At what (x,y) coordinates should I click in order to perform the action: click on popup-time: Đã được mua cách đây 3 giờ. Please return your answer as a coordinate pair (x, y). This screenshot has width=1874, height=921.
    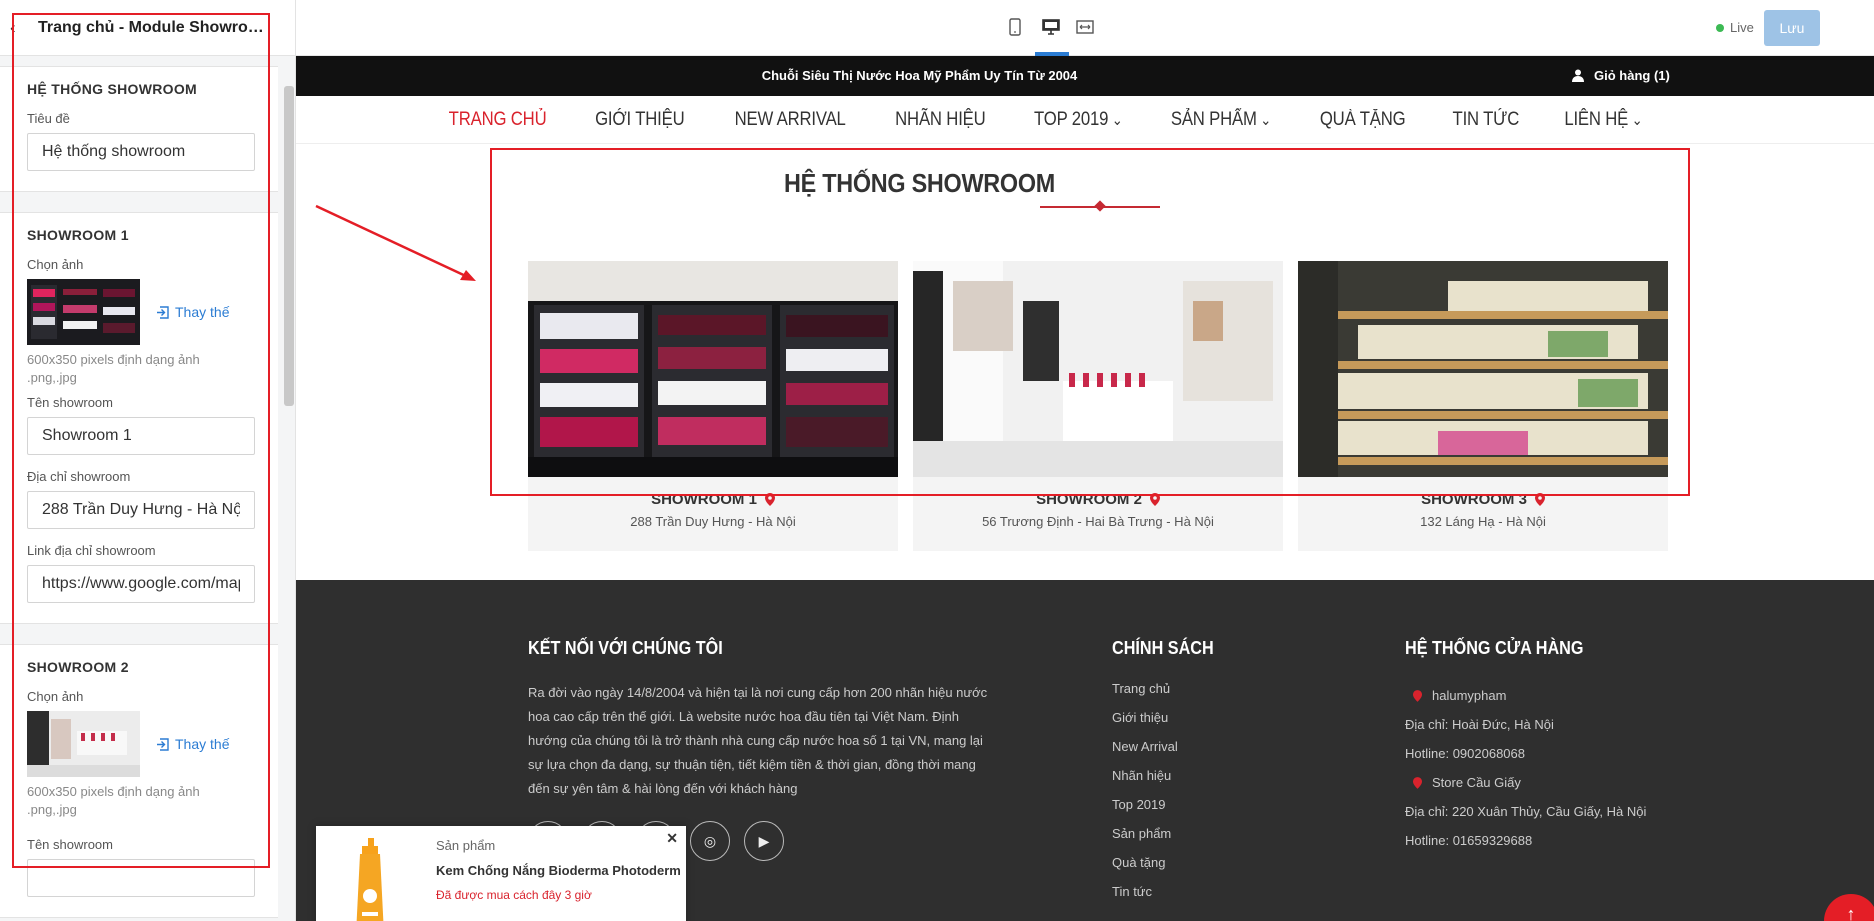
    Looking at the image, I should click on (514, 895).